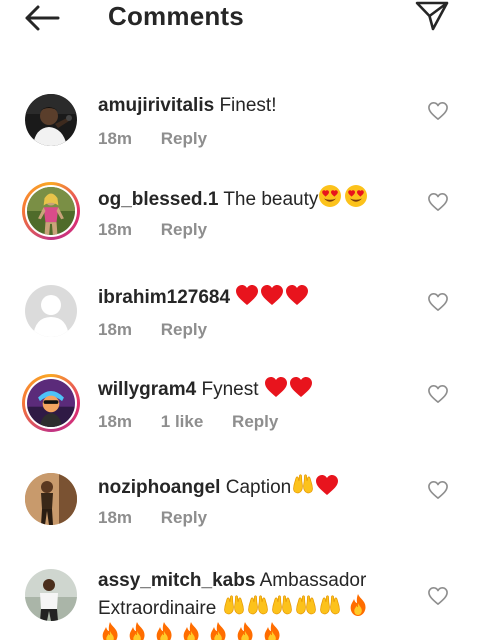  What do you see at coordinates (258, 487) in the screenshot?
I see `comment-text: Caption` at bounding box center [258, 487].